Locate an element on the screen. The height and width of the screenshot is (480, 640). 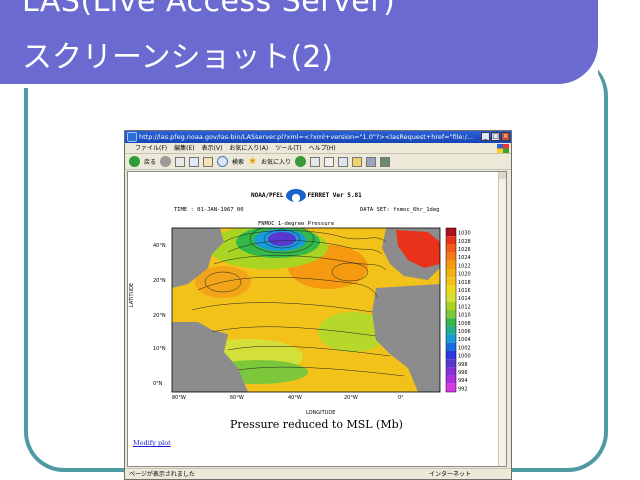
window-controls: _ □ × is located at coordinates (495, 136).